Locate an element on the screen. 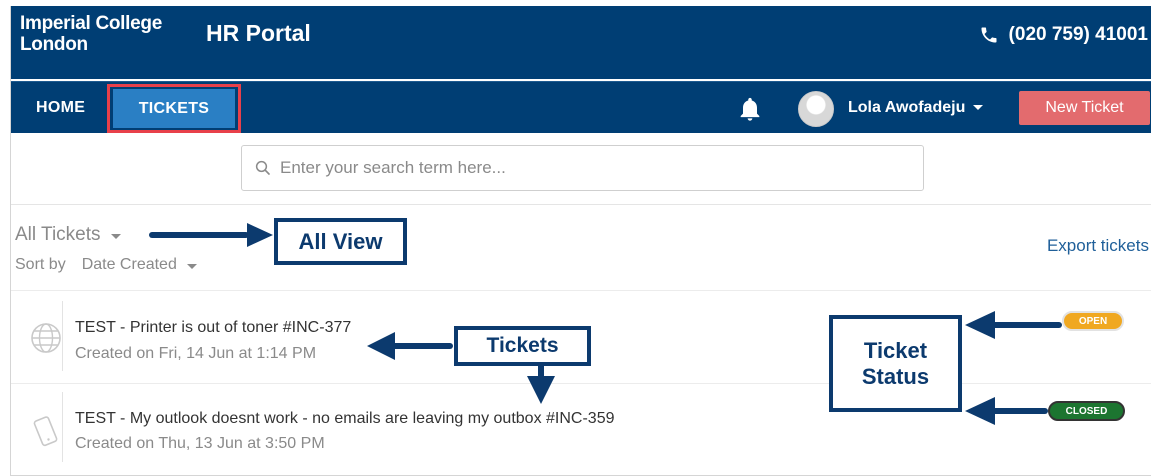 This screenshot has height=476, width=1151. nav-tickets-label: TICKETS is located at coordinates (174, 108).